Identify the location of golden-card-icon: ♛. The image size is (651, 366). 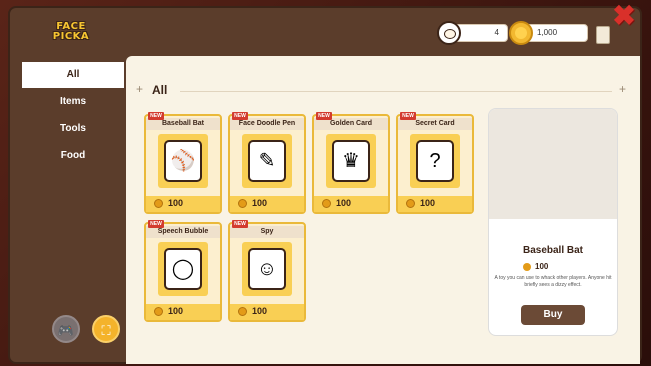
(351, 161).